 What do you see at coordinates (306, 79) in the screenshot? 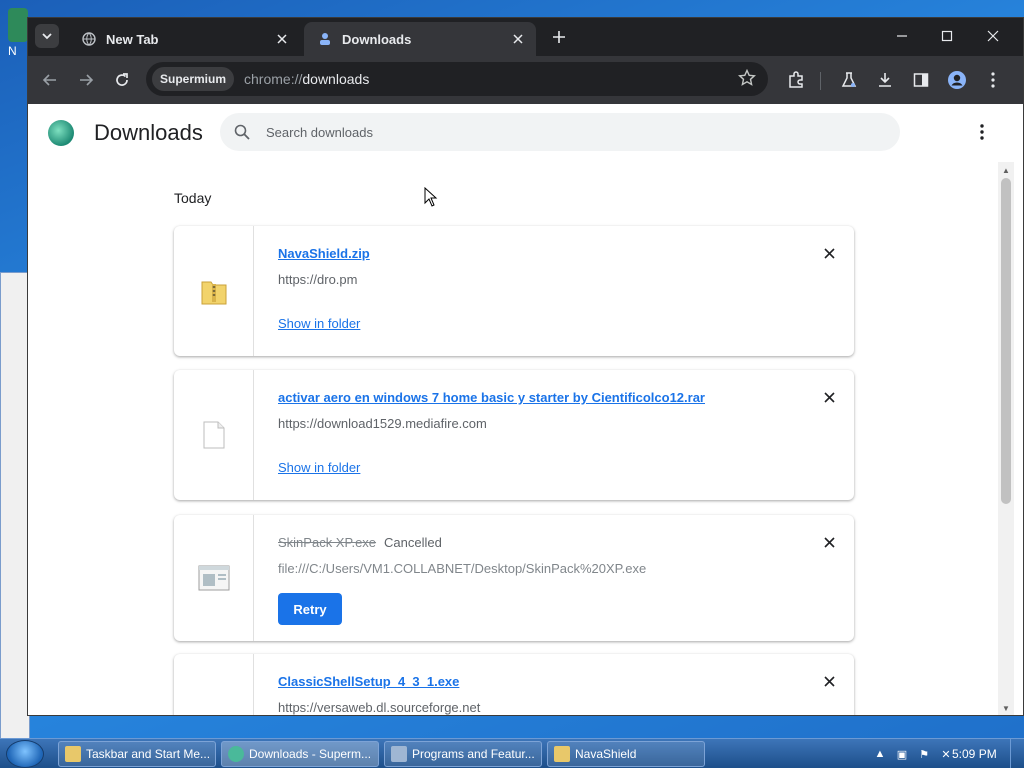
I see `url-text: chrome://downloads` at bounding box center [306, 79].